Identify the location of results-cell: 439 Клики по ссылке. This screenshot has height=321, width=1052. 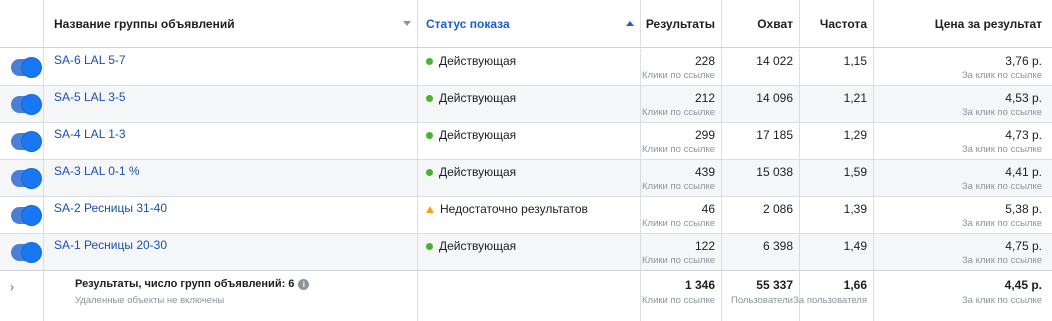
(681, 178).